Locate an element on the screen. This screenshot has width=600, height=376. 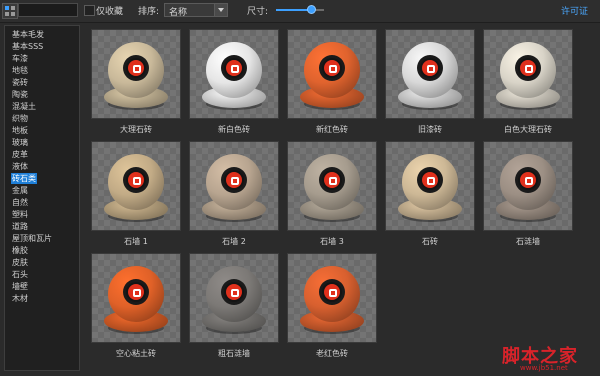
sidebar-item: 石头 is located at coordinates (20, 274).